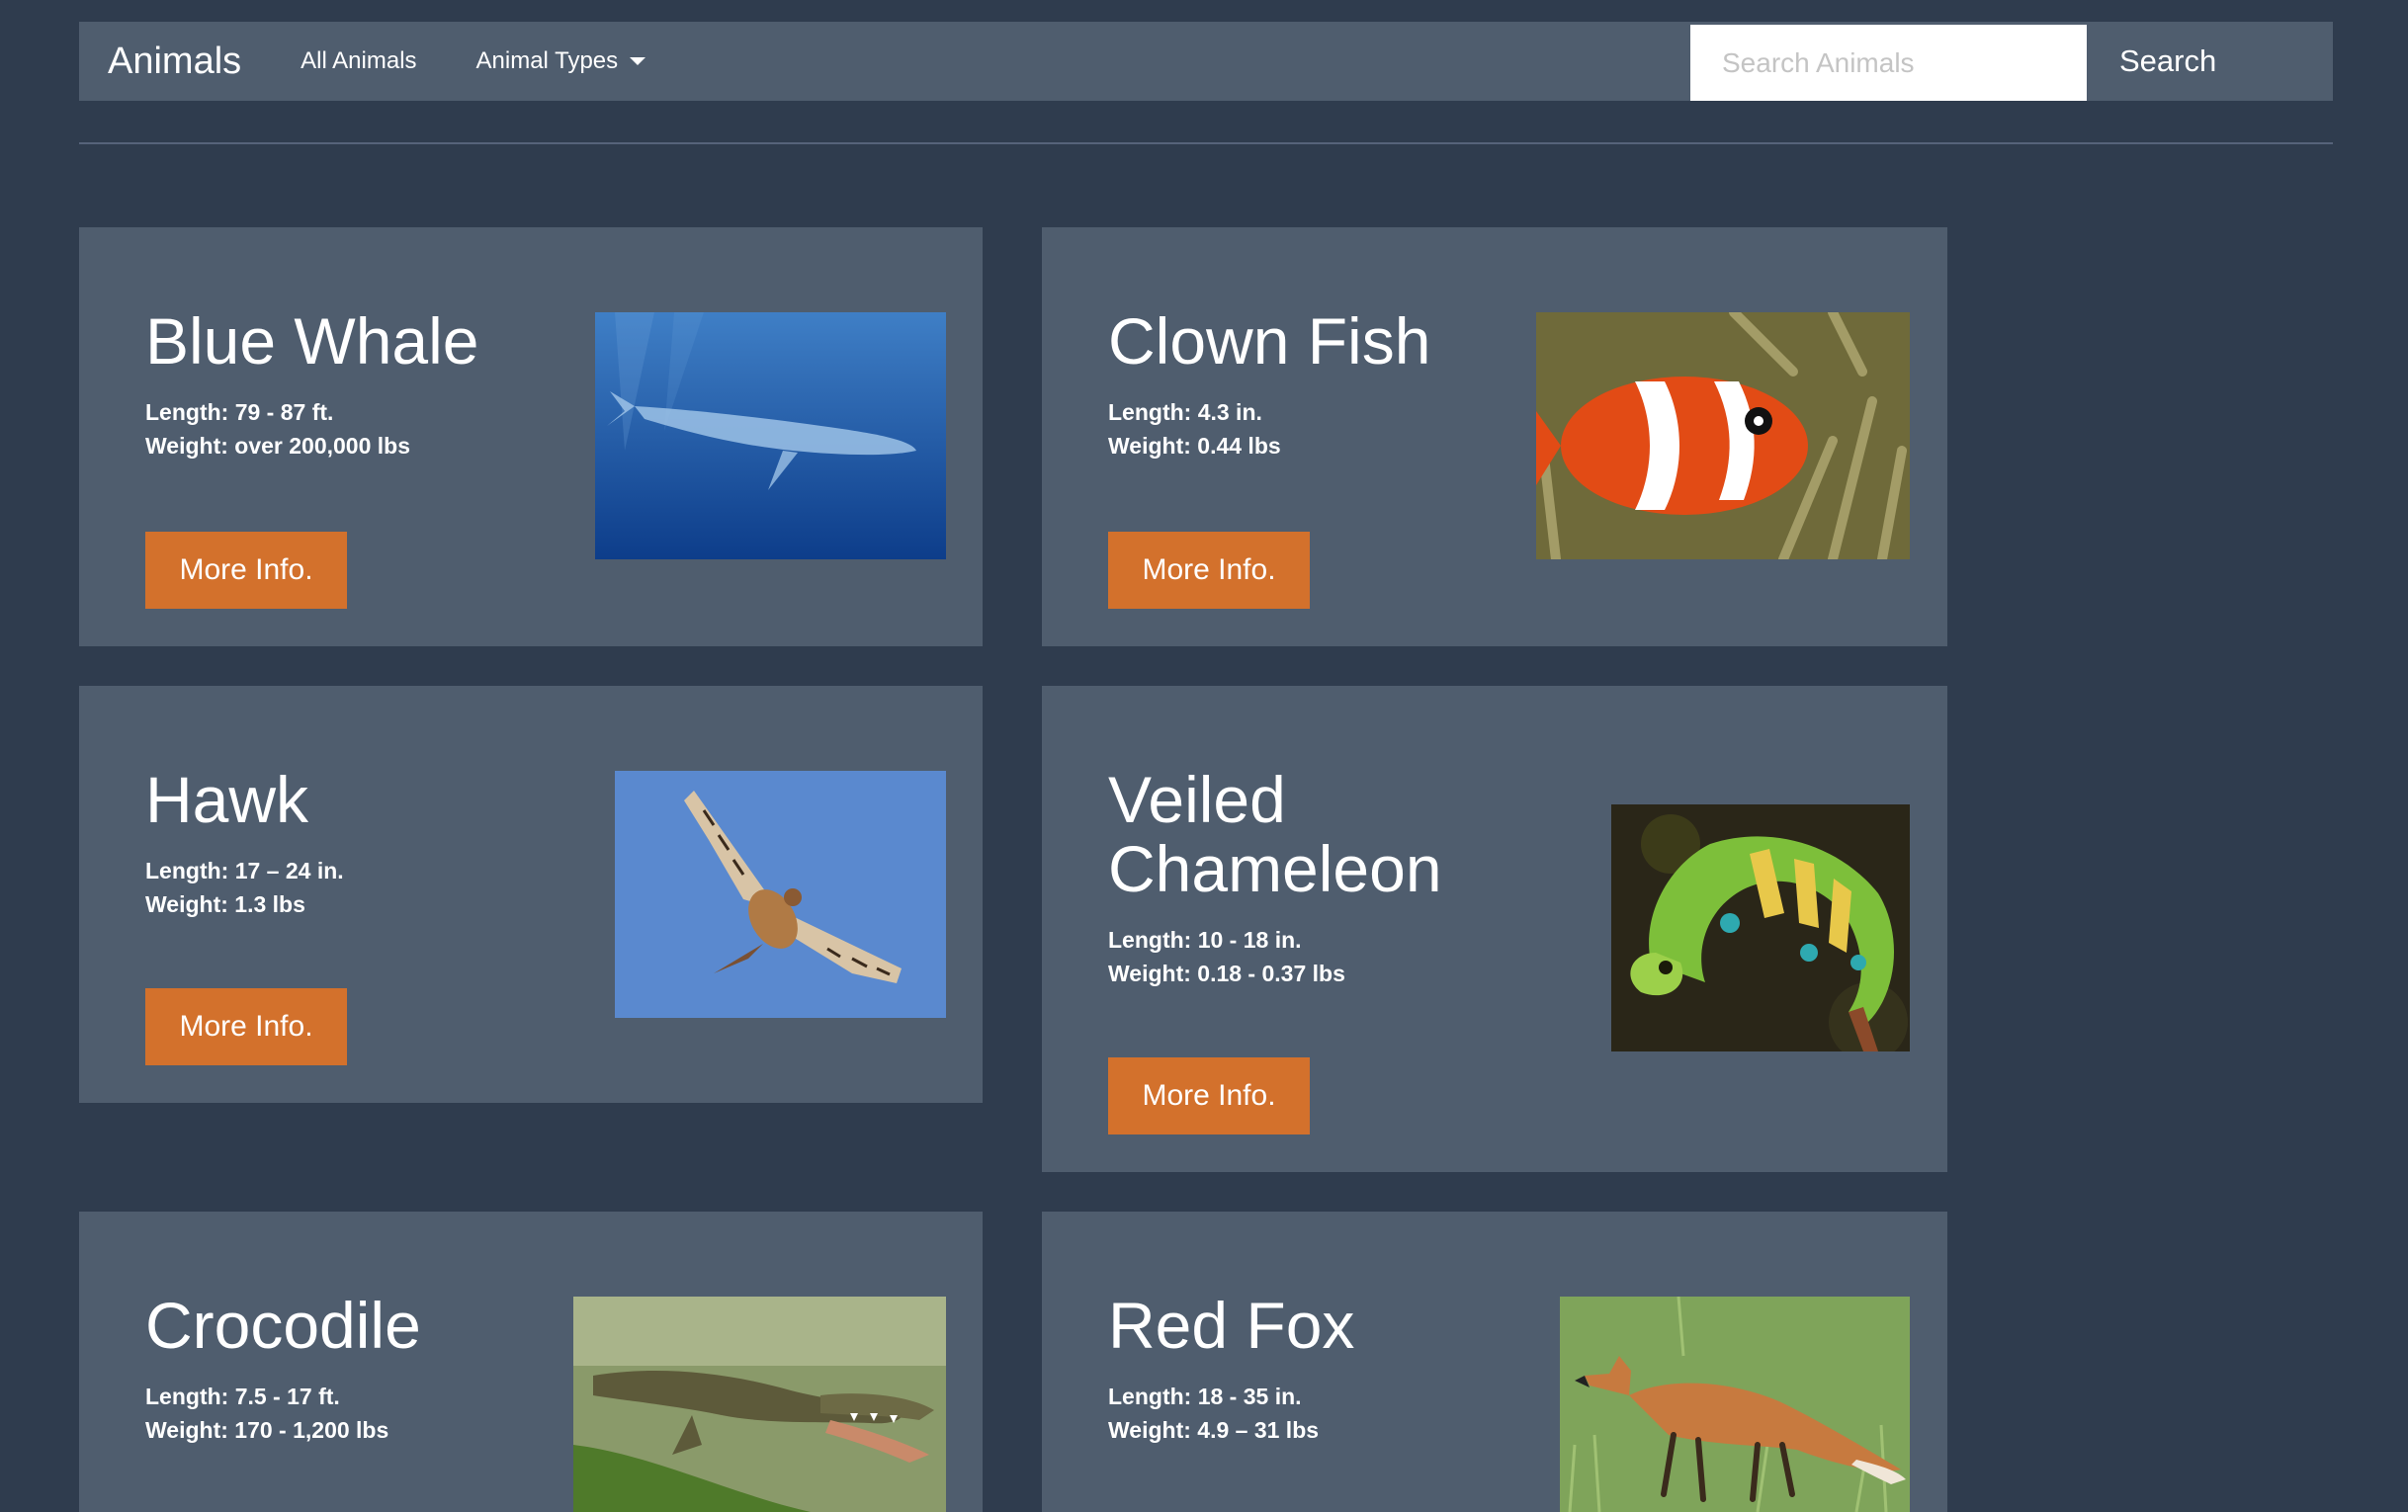 The height and width of the screenshot is (1512, 2408). Describe the element at coordinates (547, 60) in the screenshot. I see `nav-animal-types-label: Animal Types` at that location.